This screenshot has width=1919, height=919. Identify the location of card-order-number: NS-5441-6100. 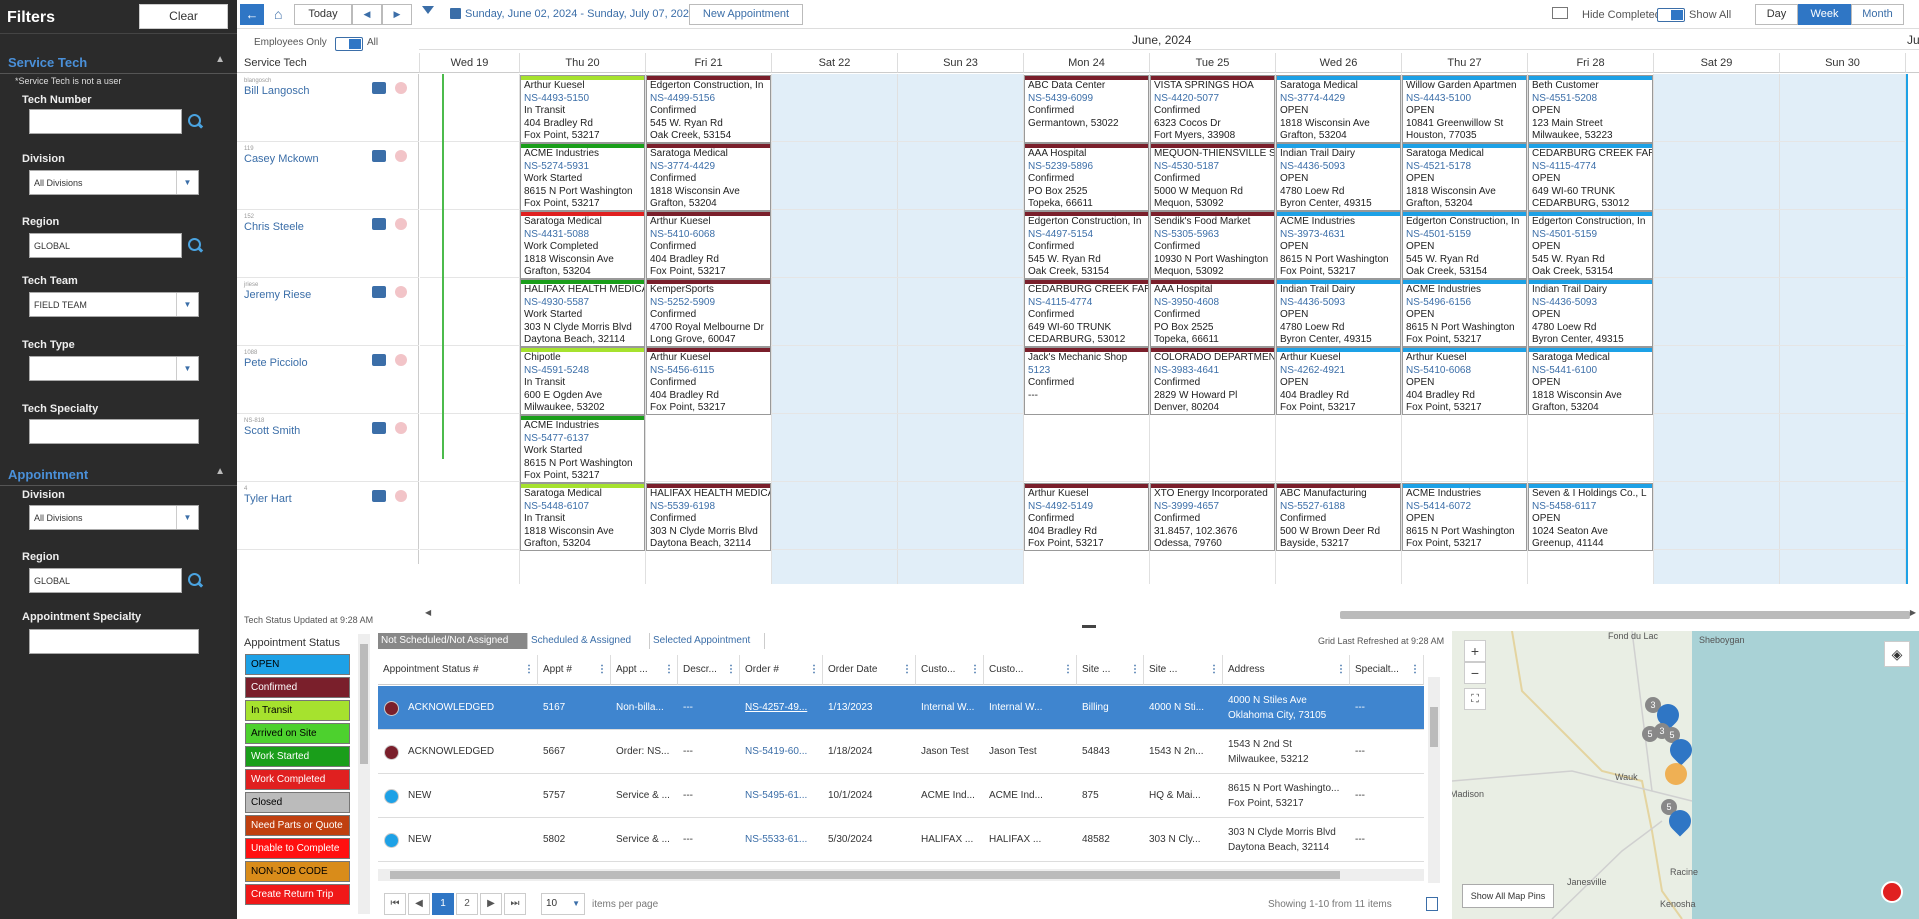
(1590, 371).